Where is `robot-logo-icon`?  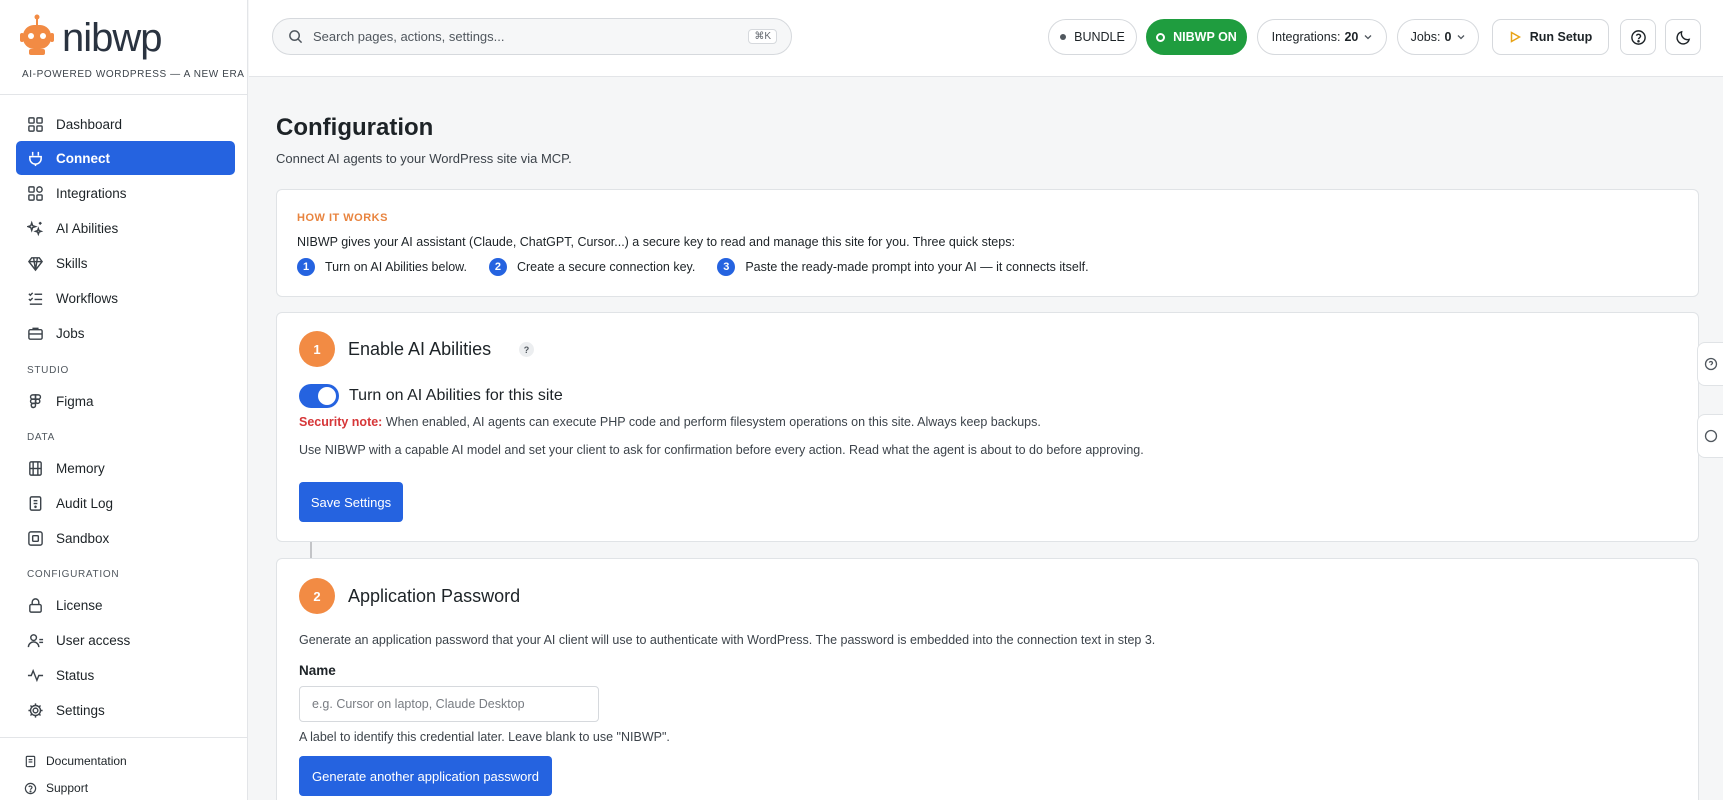 robot-logo-icon is located at coordinates (37, 34).